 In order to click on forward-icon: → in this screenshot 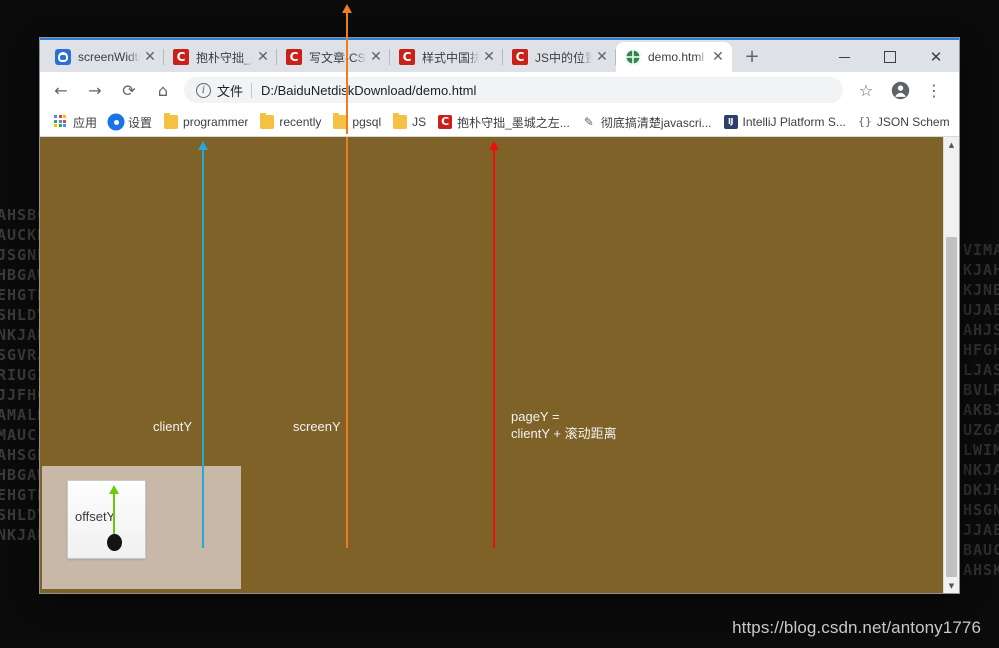, I will do `click(95, 90)`.